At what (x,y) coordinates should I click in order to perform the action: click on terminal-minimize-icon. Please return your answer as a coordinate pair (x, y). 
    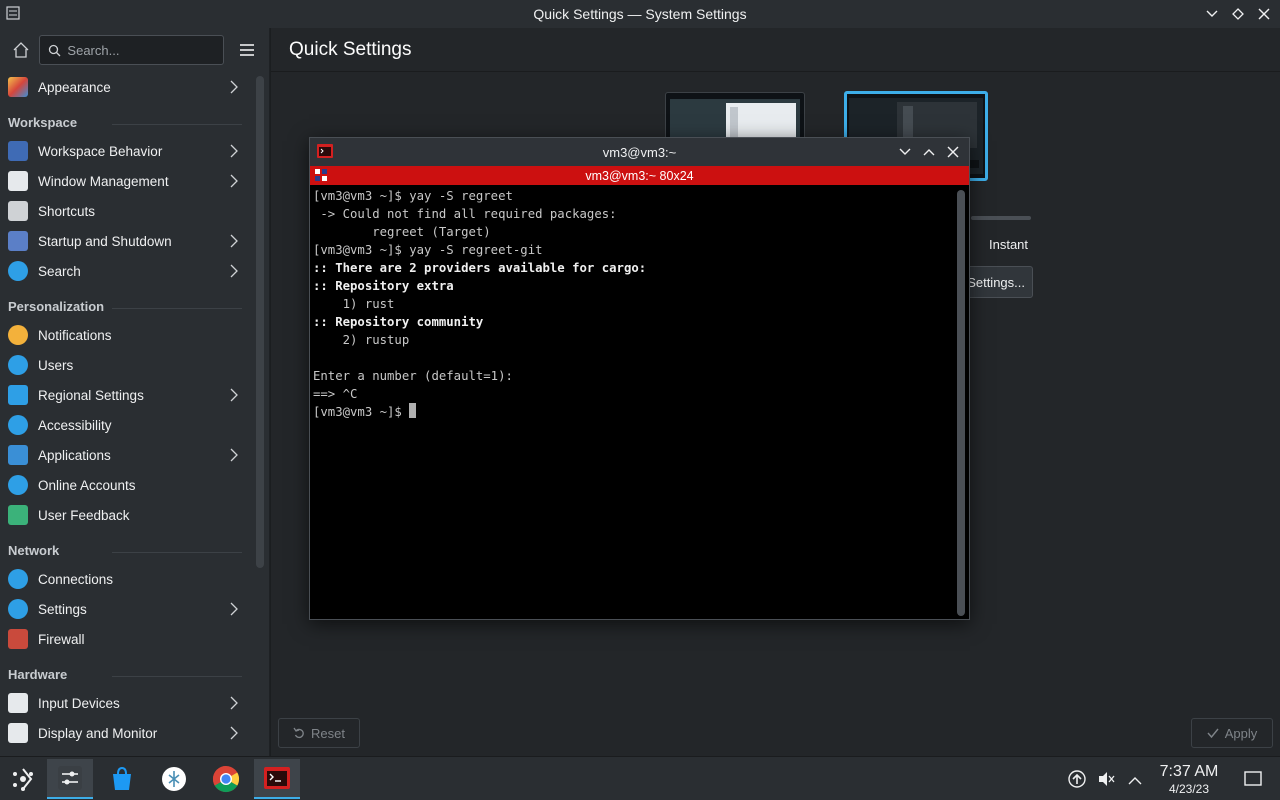
    Looking at the image, I should click on (905, 152).